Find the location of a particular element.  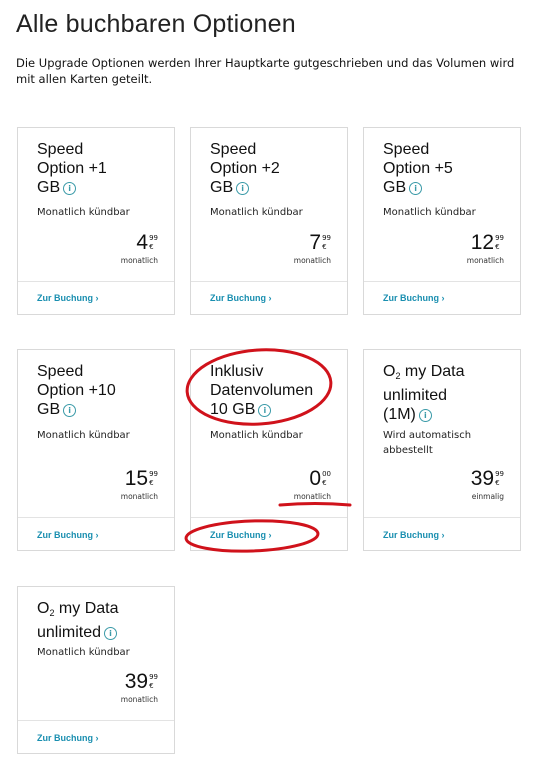

price-block: 1299 € monatlich is located at coordinates (485, 248).